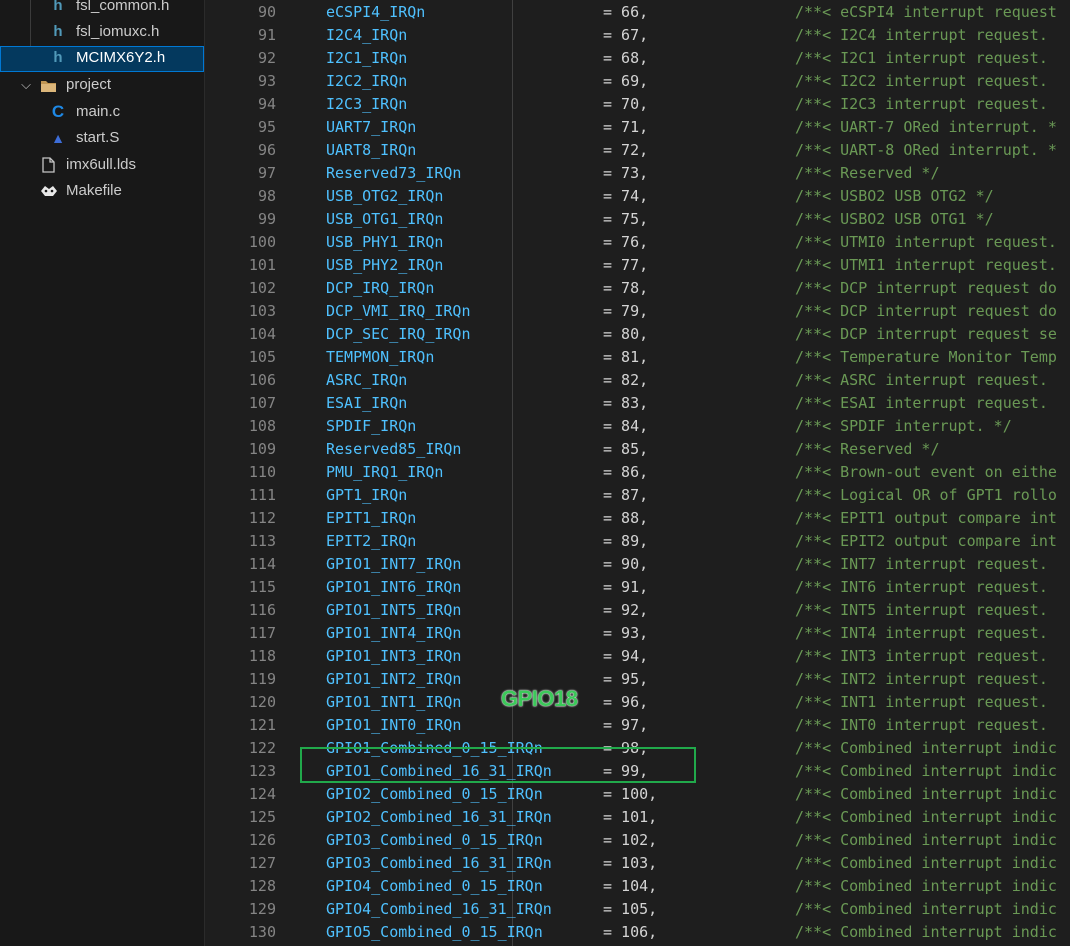 Image resolution: width=1070 pixels, height=946 pixels. Describe the element at coordinates (626, 104) in the screenshot. I see `enum-value: = 70,` at that location.